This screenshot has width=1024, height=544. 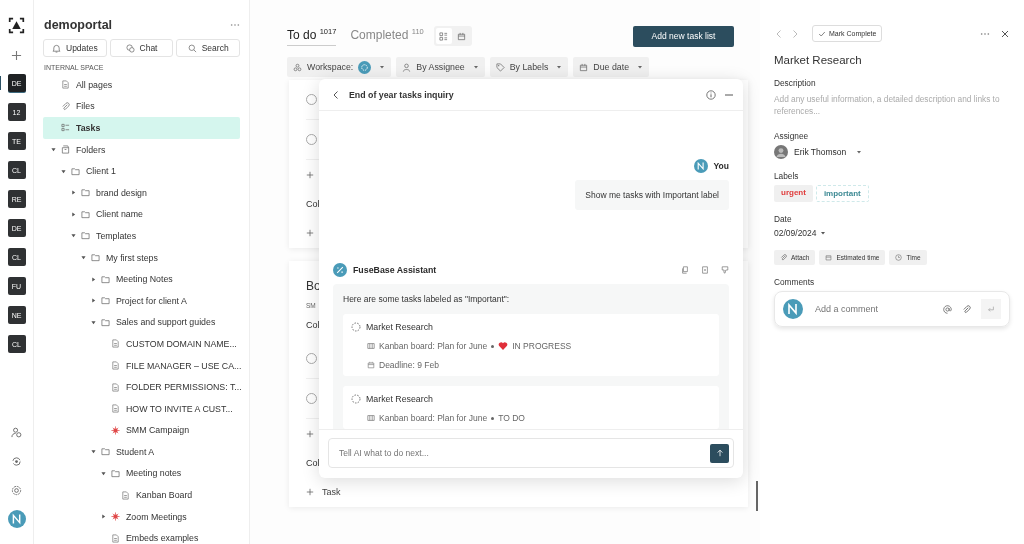 What do you see at coordinates (141, 149) in the screenshot?
I see `tree-item: Folders` at bounding box center [141, 149].